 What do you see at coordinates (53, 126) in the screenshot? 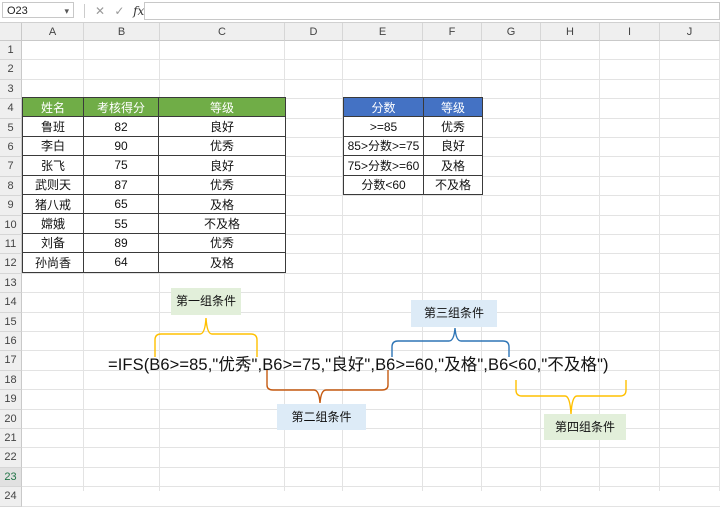
I see `score-table-cell: 鲁班` at bounding box center [53, 126].